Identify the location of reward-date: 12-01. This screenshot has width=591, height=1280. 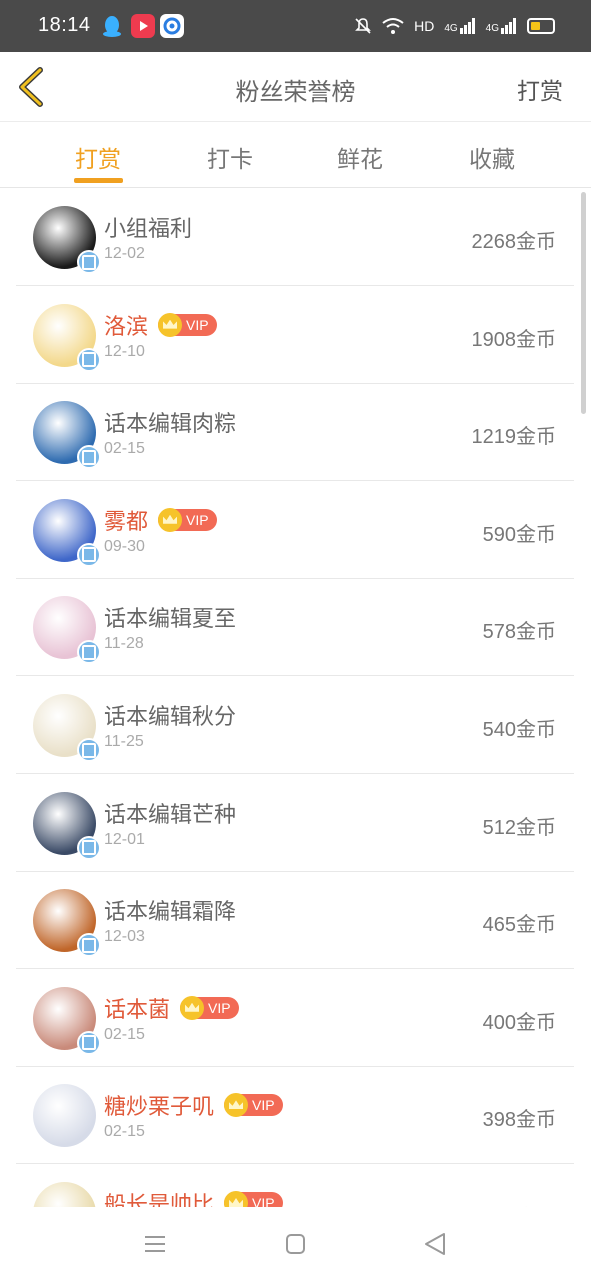
(124, 839).